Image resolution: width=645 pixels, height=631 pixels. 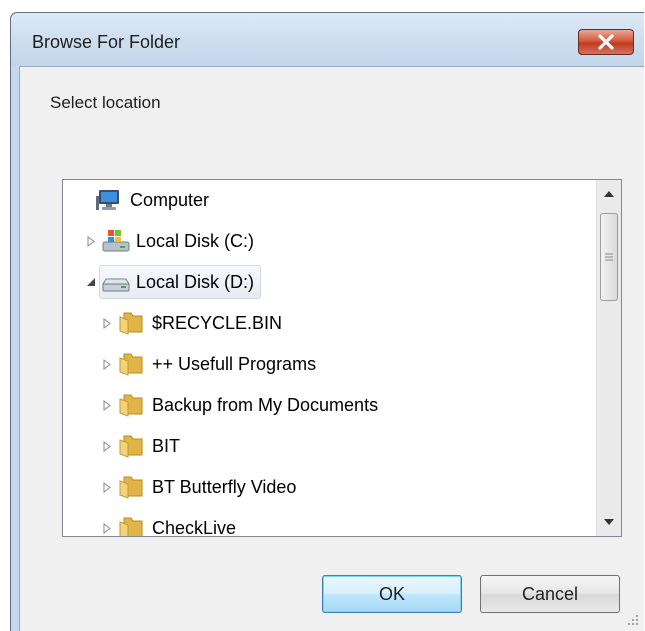 I want to click on tree-item: BT Butterfly Video, so click(x=201, y=487).